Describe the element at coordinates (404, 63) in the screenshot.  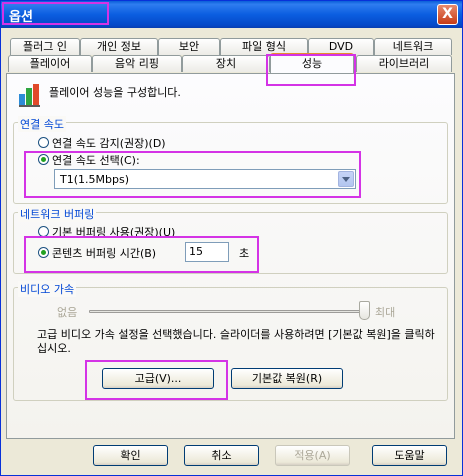
I see `tab-library: 라이브러리` at that location.